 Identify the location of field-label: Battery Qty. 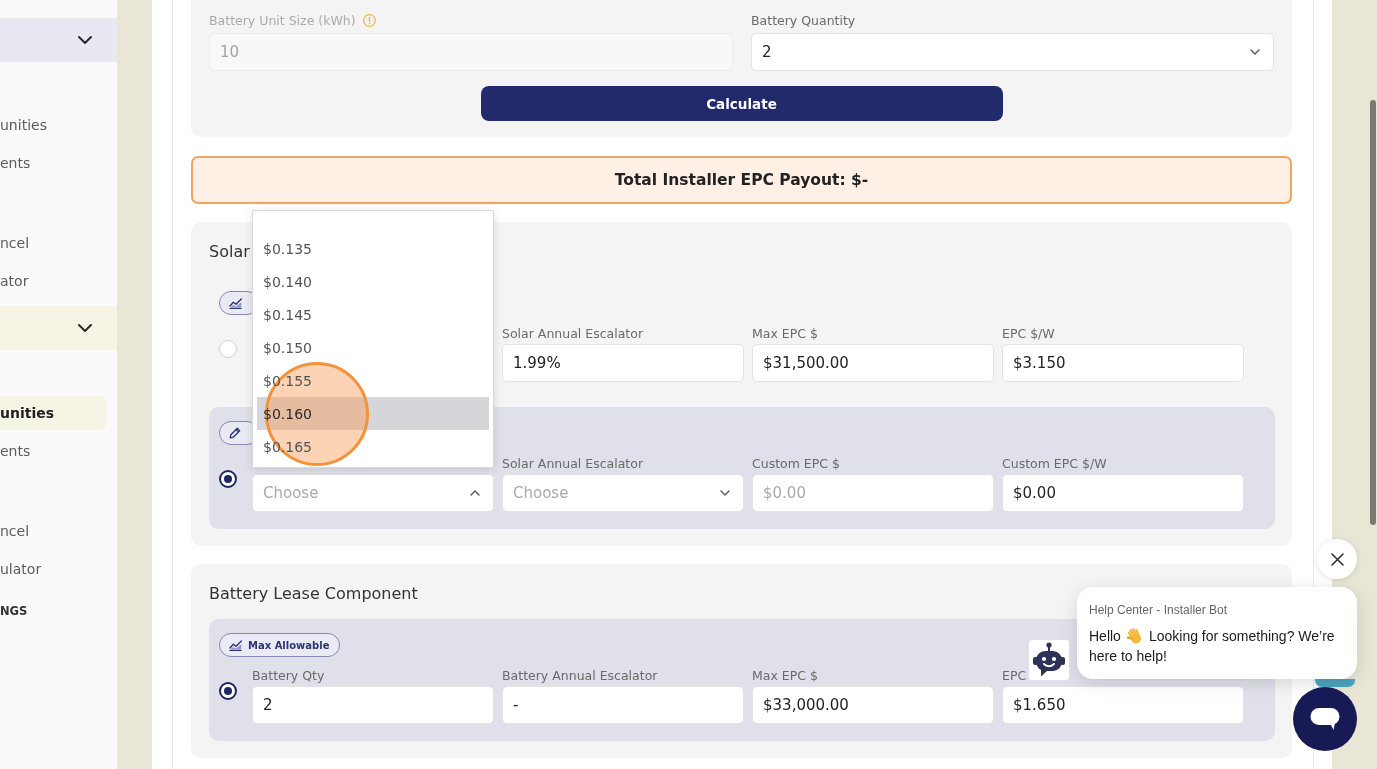
(288, 675).